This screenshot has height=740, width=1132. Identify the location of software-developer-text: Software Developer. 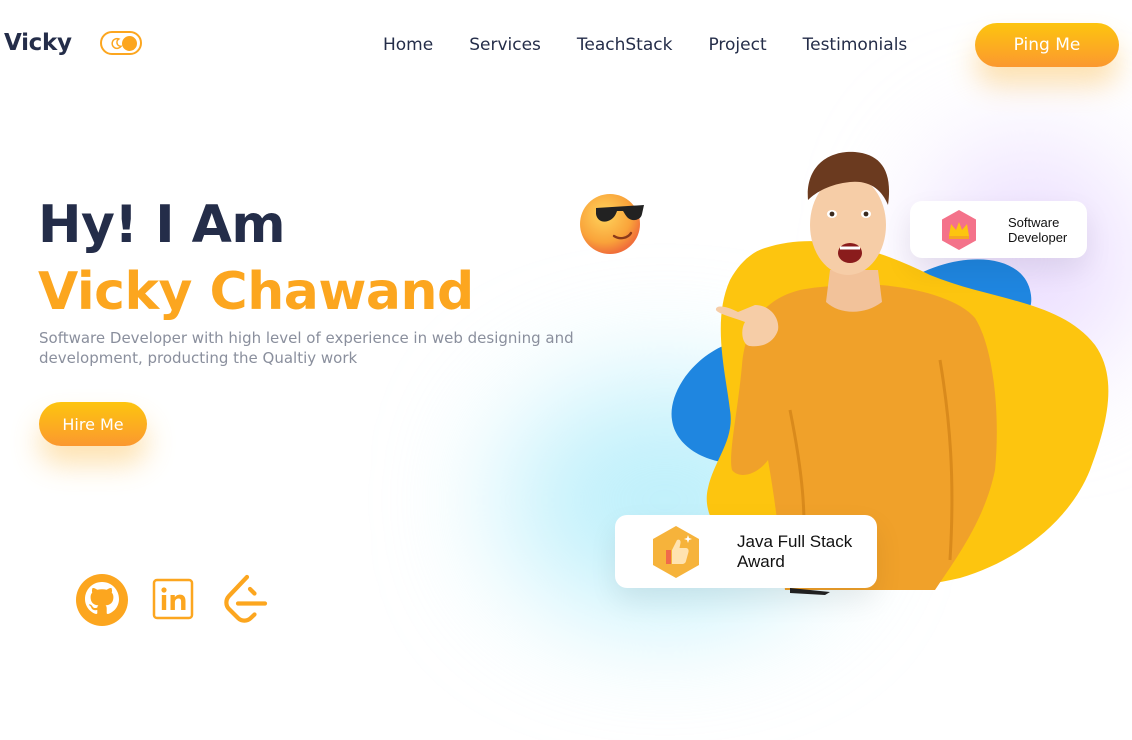
(1037, 230).